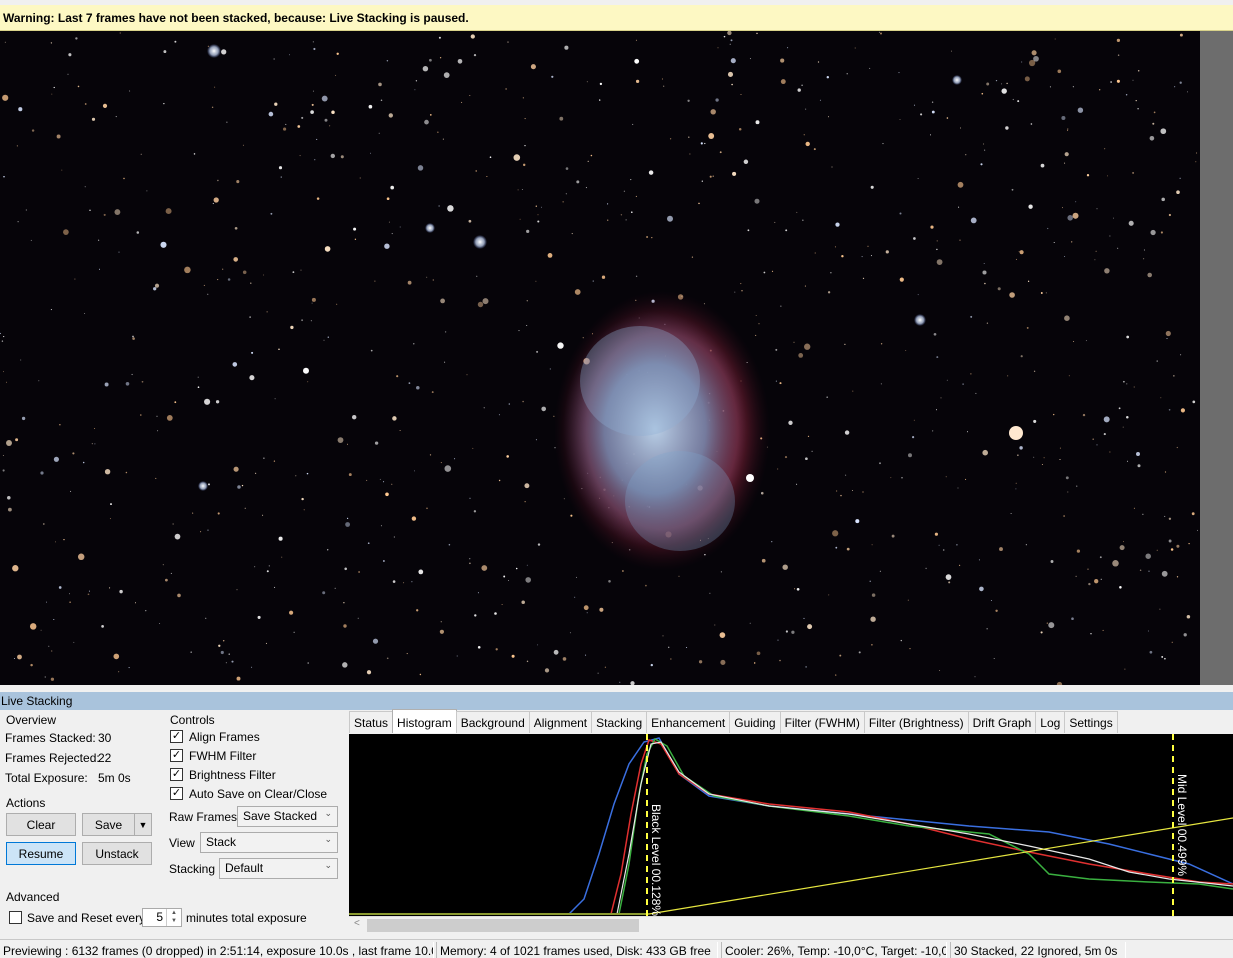 The image size is (1233, 958). Describe the element at coordinates (52, 758) in the screenshot. I see `frames-rejected-label: Frames Rejected:` at that location.